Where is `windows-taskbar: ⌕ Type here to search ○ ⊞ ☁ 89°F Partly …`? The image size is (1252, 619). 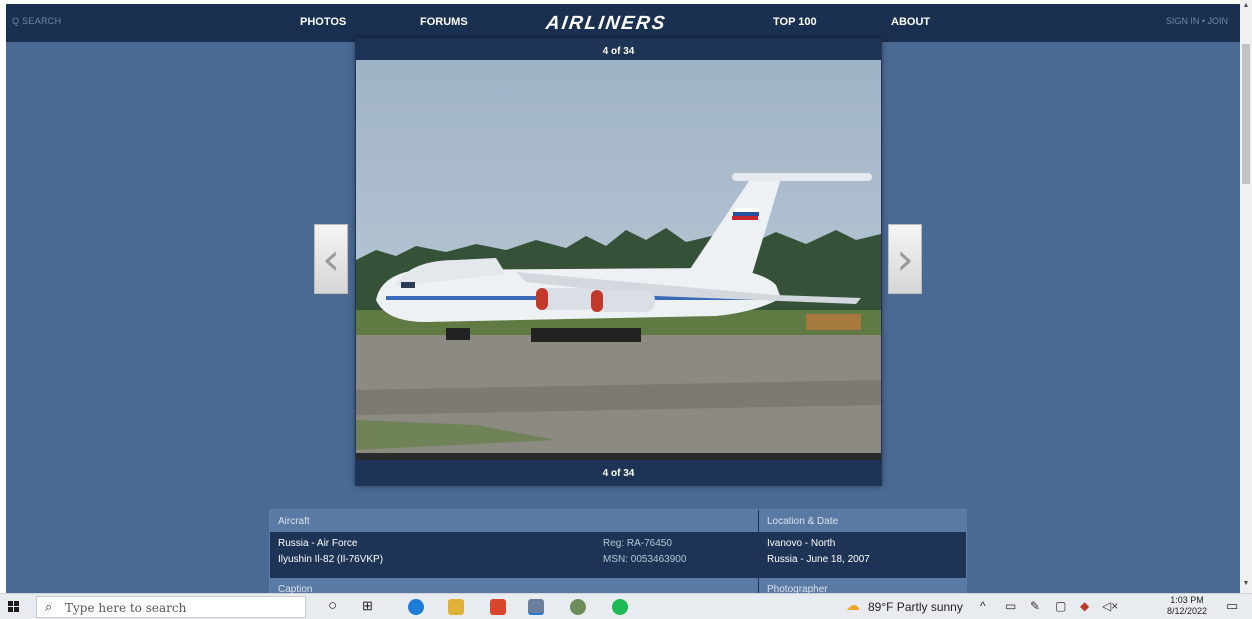 windows-taskbar: ⌕ Type here to search ○ ⊞ ☁ 89°F Partly … is located at coordinates (626, 606).